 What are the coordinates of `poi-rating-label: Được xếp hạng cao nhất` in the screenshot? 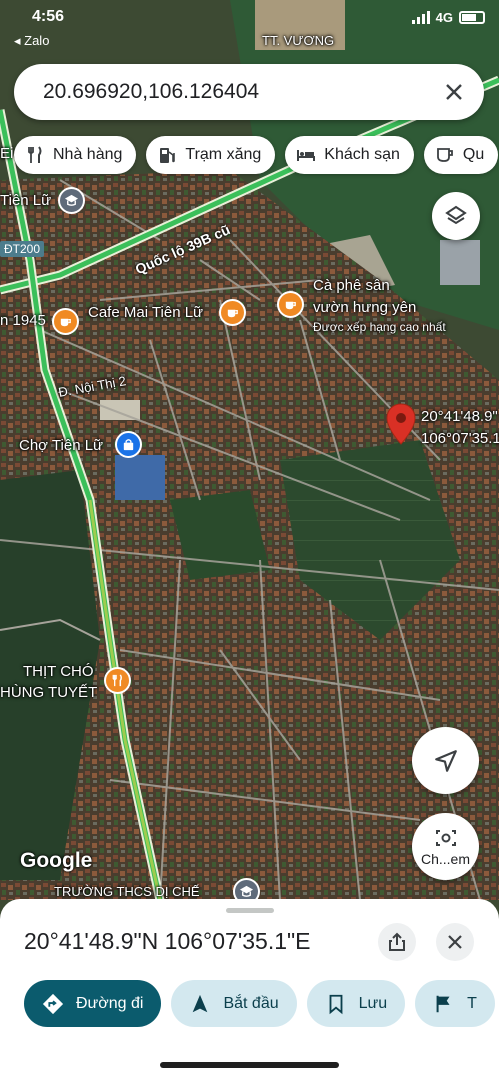 It's located at (379, 327).